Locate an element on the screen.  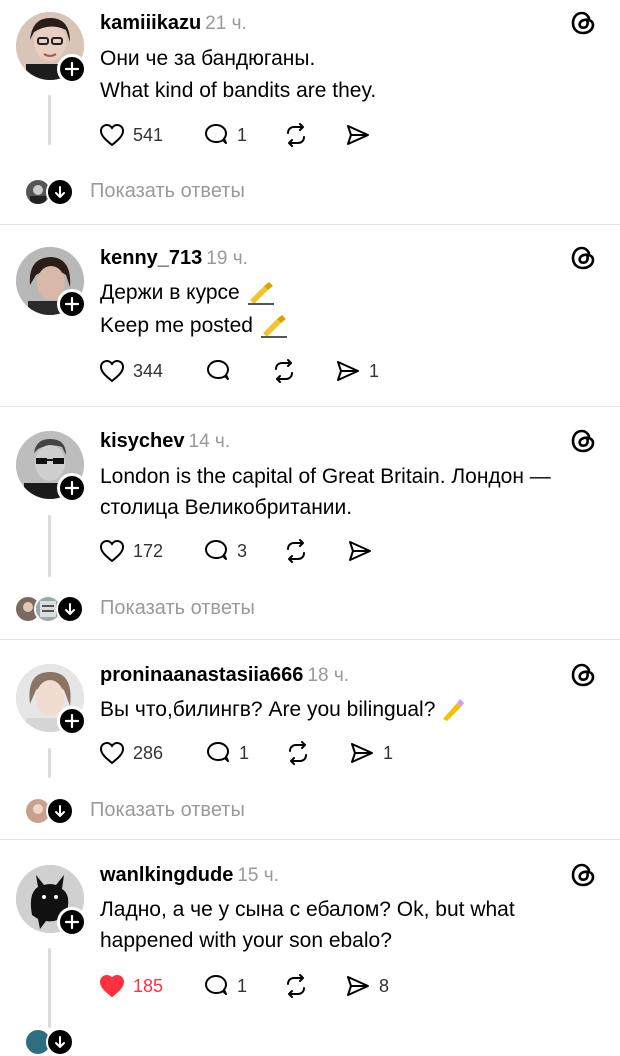
post-text-line: happened with your son ebalo? is located at coordinates (246, 940).